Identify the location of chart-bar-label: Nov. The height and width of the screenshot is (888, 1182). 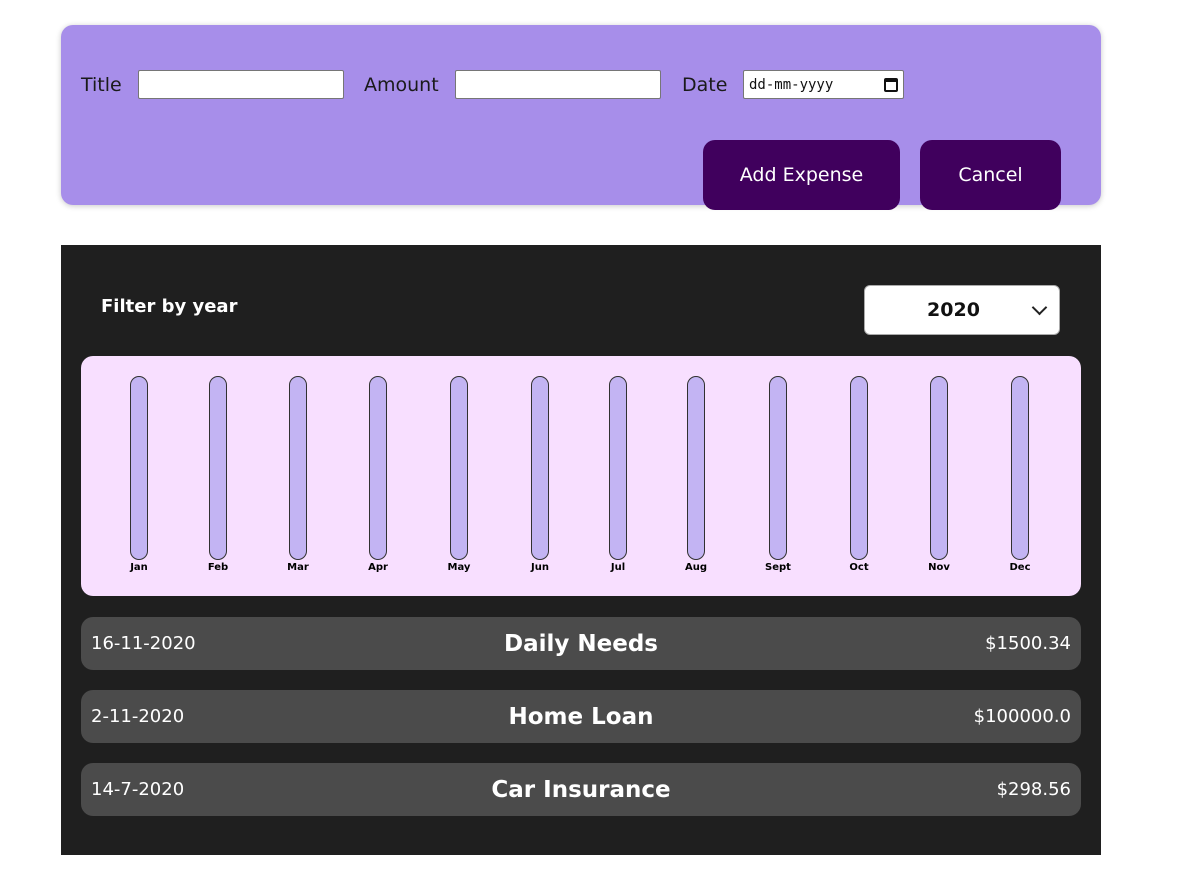
(939, 567).